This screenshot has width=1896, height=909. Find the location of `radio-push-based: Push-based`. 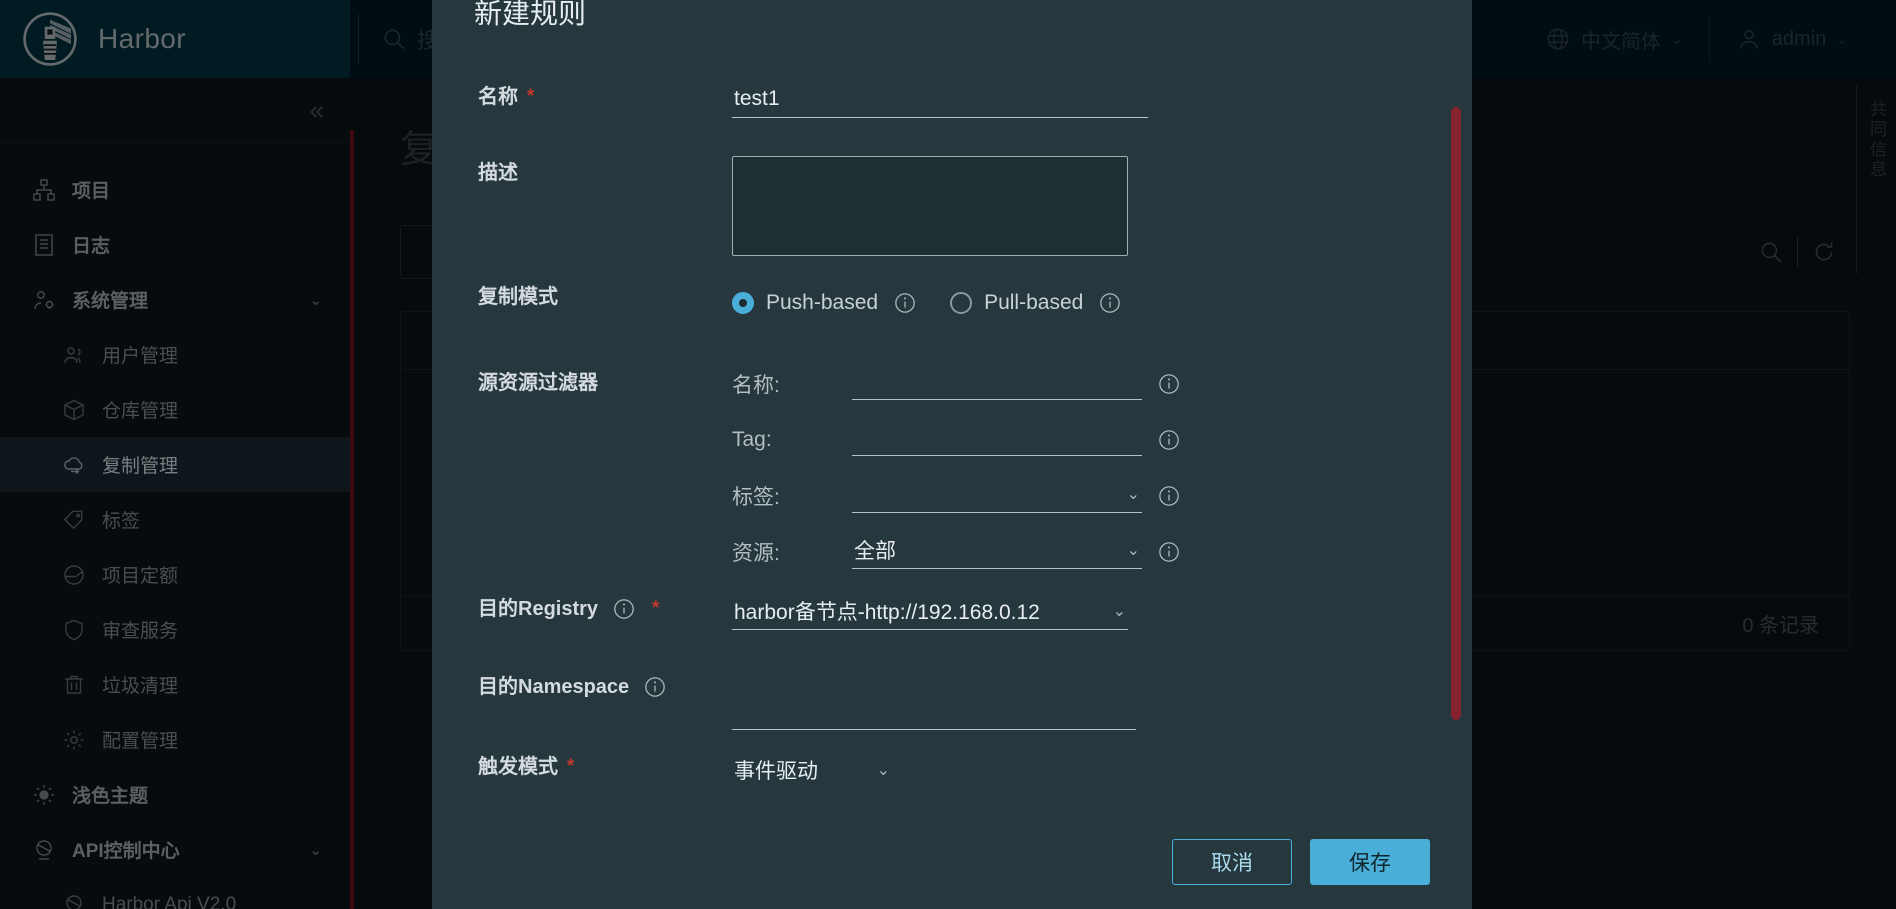

radio-push-based: Push-based is located at coordinates (805, 303).